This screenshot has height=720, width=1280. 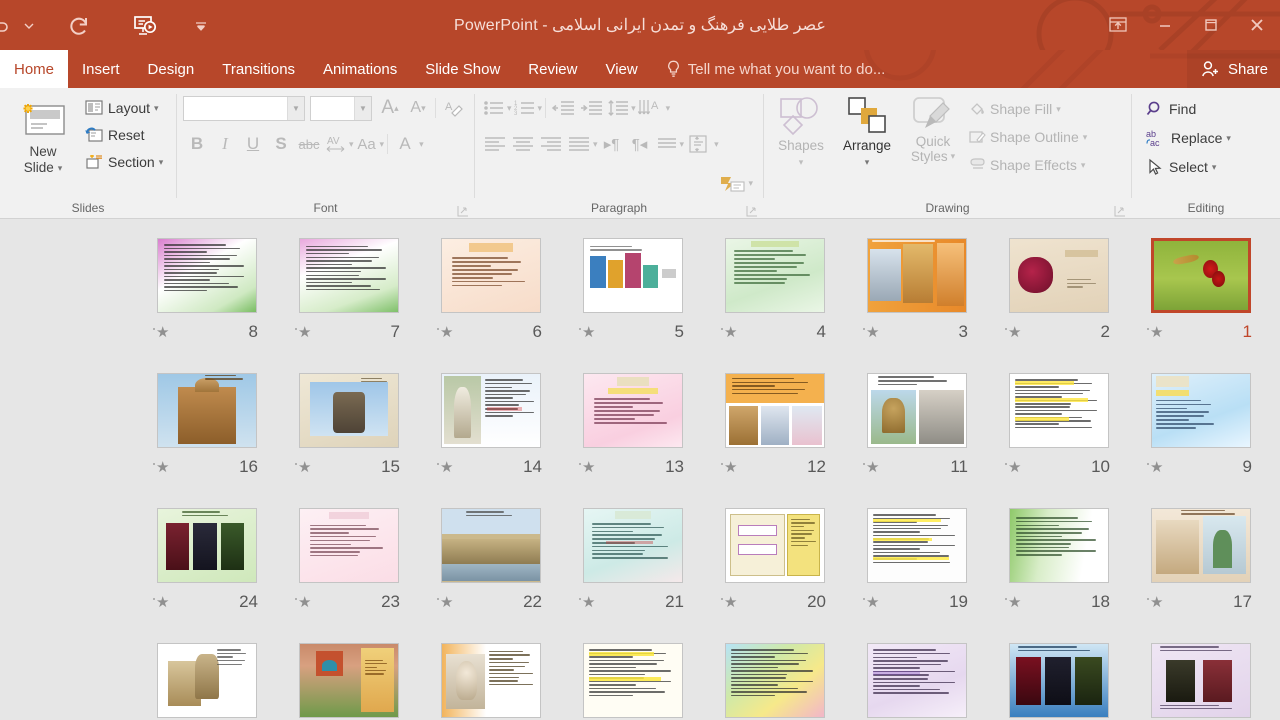 I want to click on qat-overflow-caret-icon, so click(x=29, y=26).